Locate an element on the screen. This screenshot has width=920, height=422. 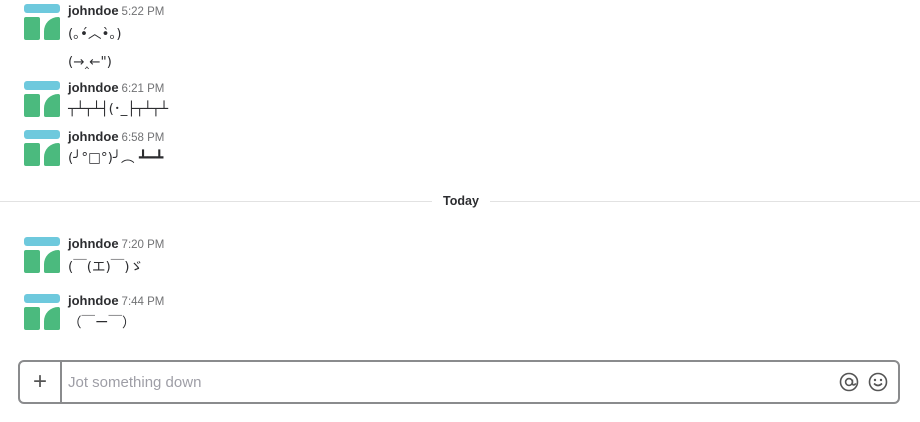
message-text: (￣(エ)￣)ゞ is located at coordinates (106, 267).